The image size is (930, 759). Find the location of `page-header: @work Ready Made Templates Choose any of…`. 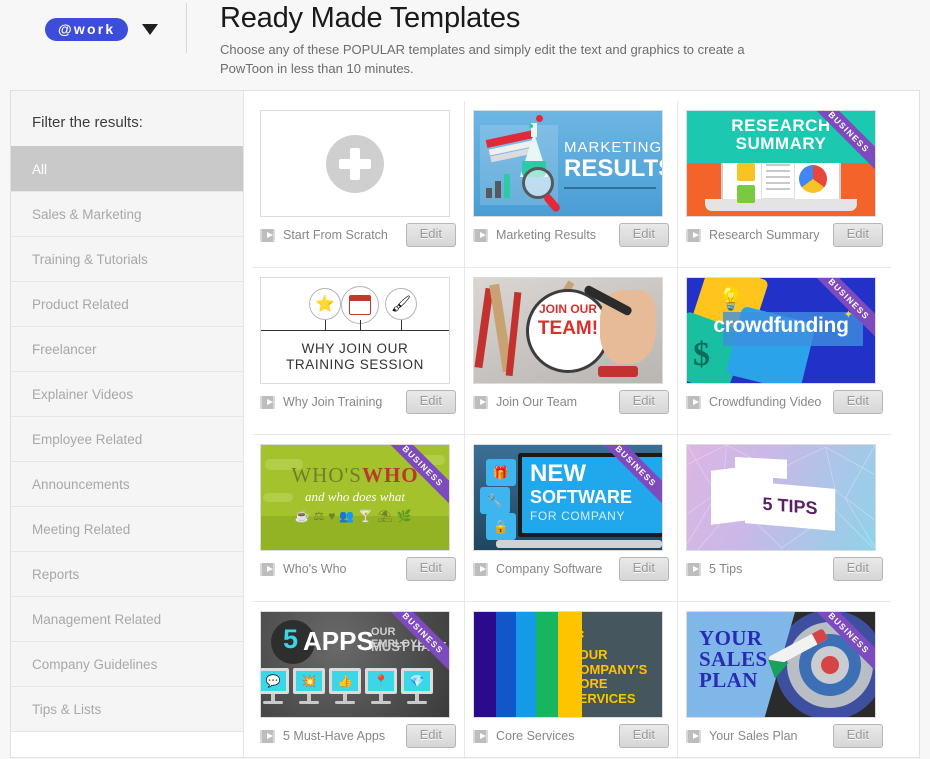

page-header: @work Ready Made Templates Choose any of… is located at coordinates (465, 44).